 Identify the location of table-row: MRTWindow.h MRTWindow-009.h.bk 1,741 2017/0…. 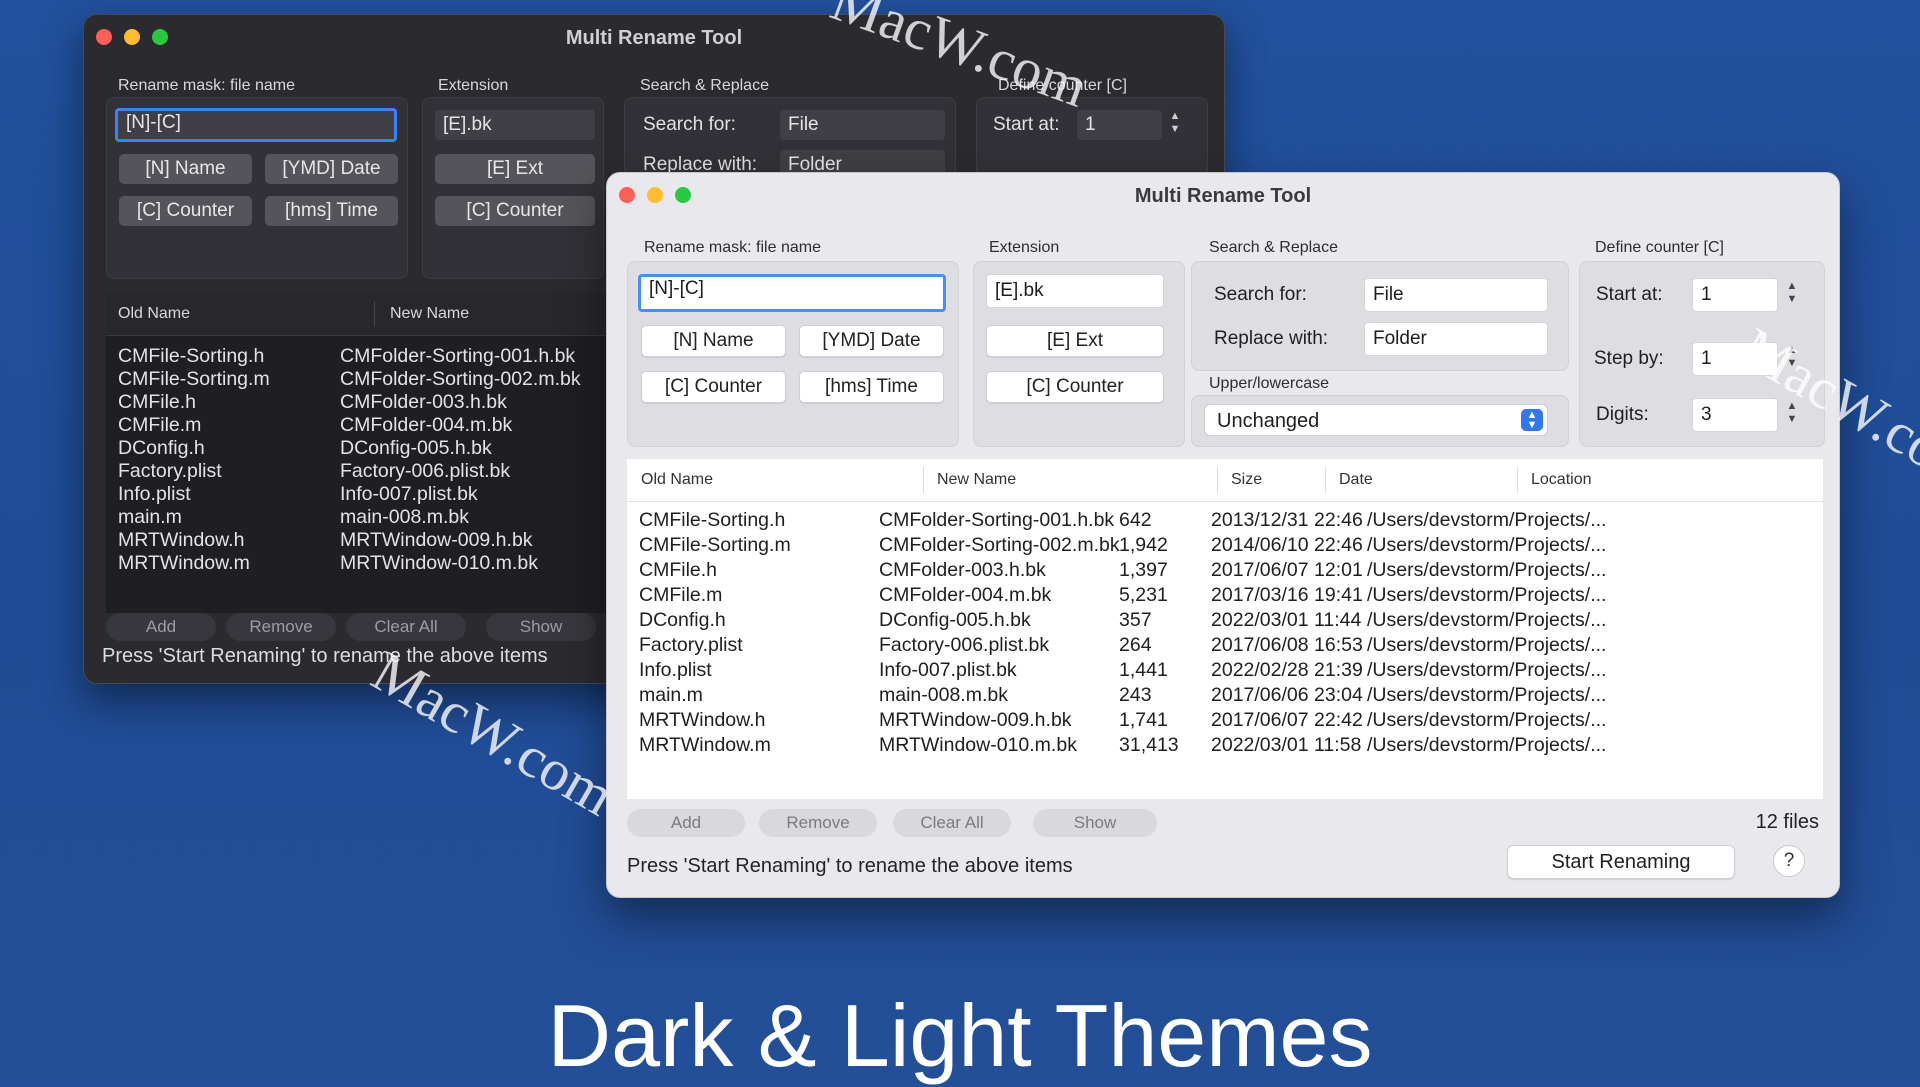
(1225, 723).